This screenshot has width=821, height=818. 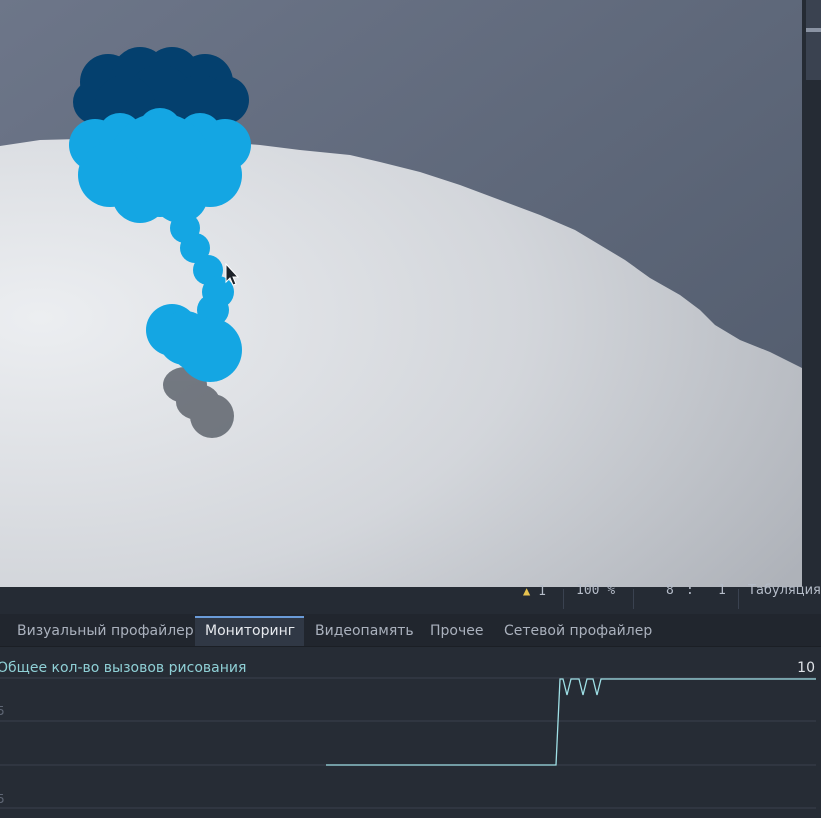 What do you see at coordinates (571, 722) in the screenshot?
I see `draw-calls-series` at bounding box center [571, 722].